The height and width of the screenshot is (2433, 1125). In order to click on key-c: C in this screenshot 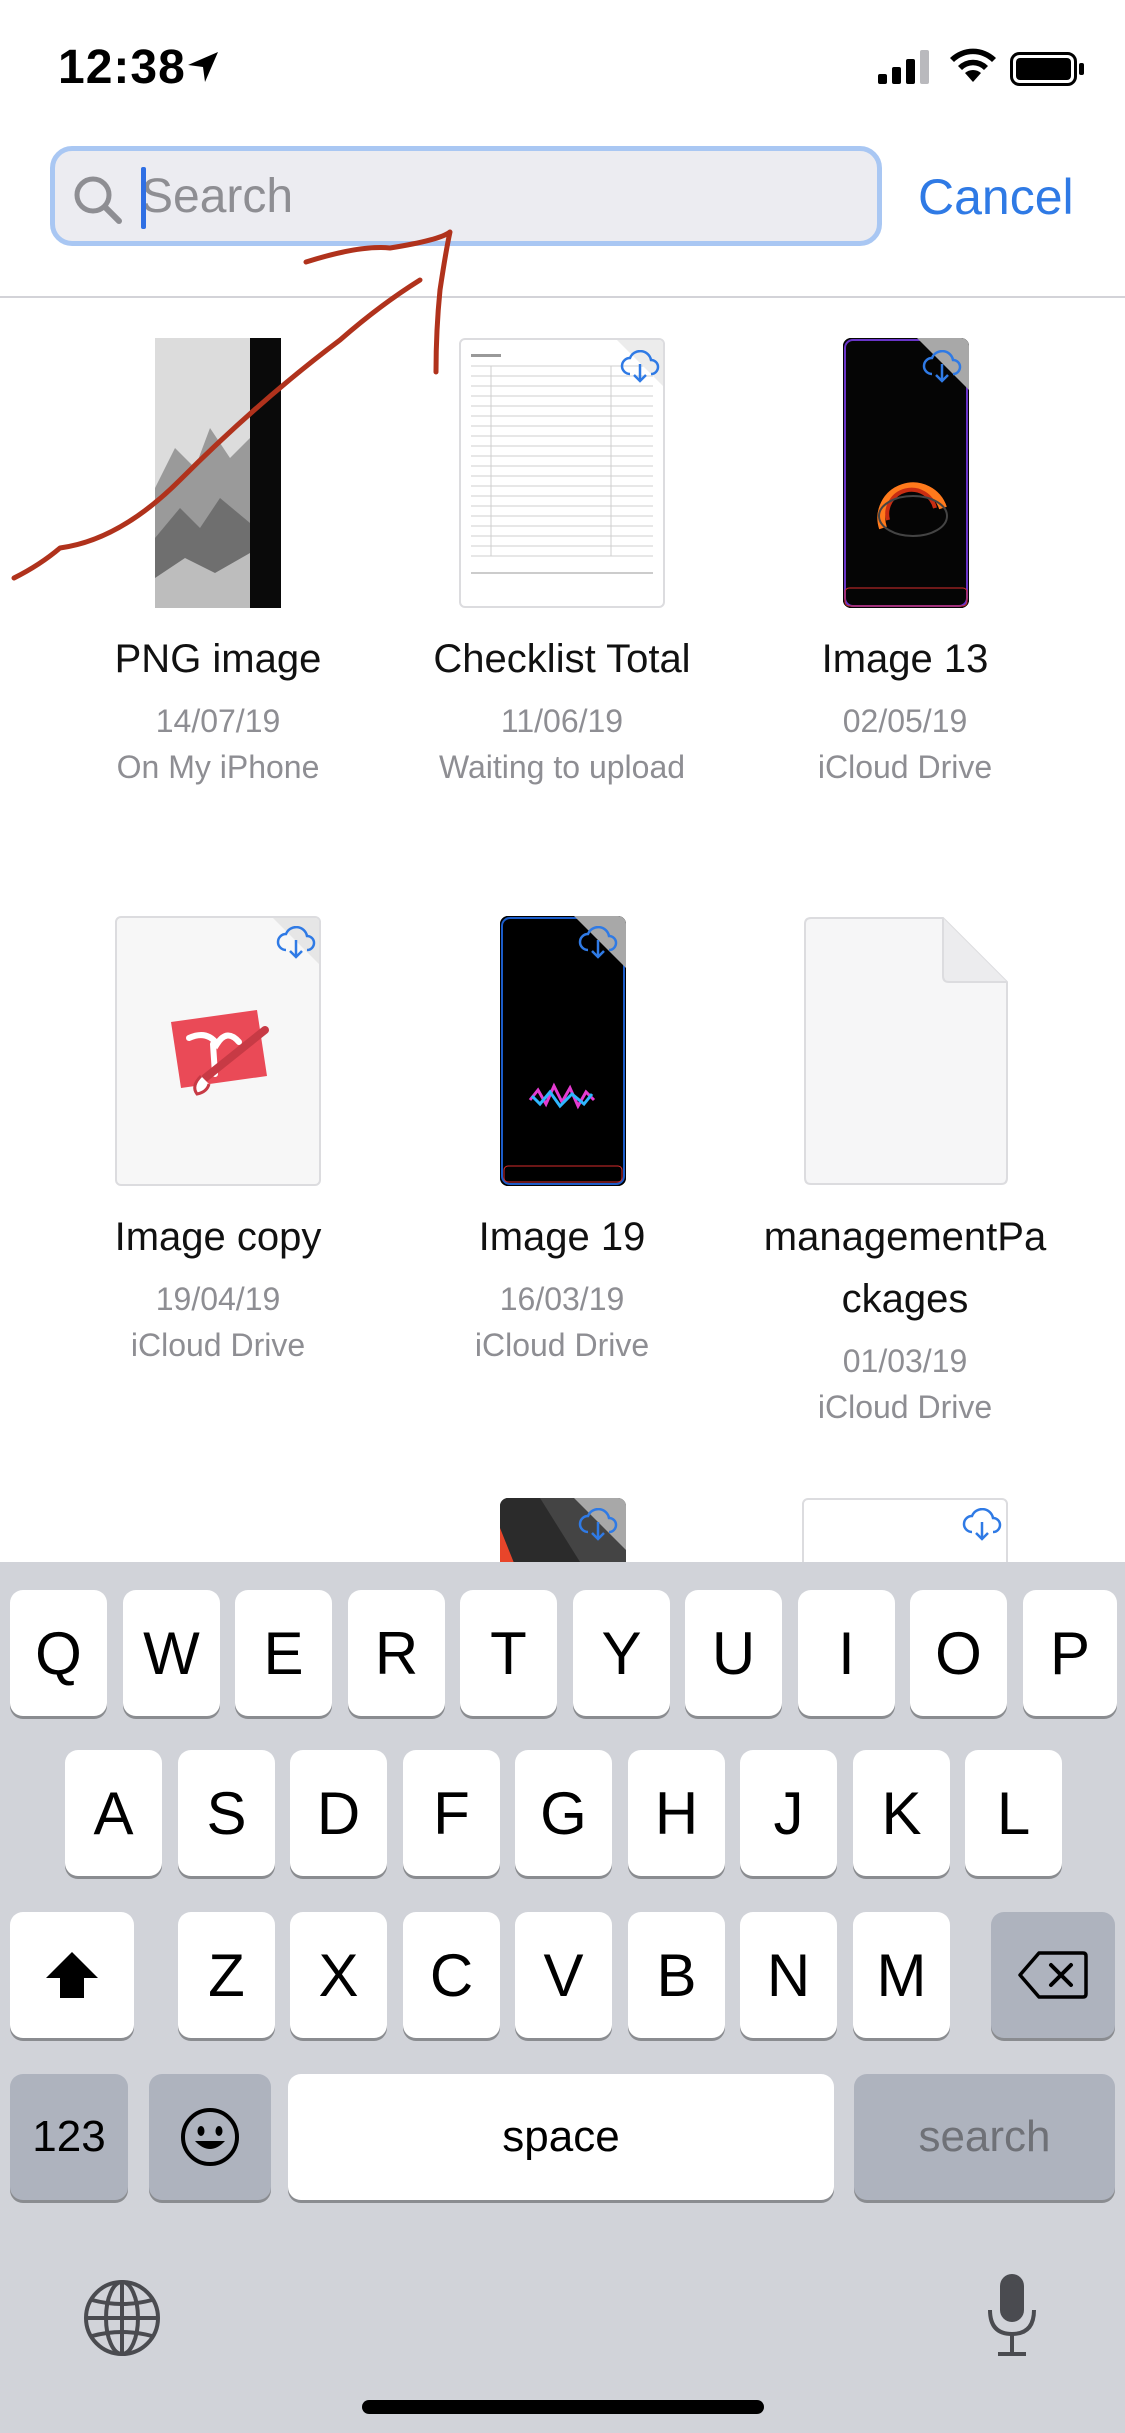, I will do `click(451, 1975)`.